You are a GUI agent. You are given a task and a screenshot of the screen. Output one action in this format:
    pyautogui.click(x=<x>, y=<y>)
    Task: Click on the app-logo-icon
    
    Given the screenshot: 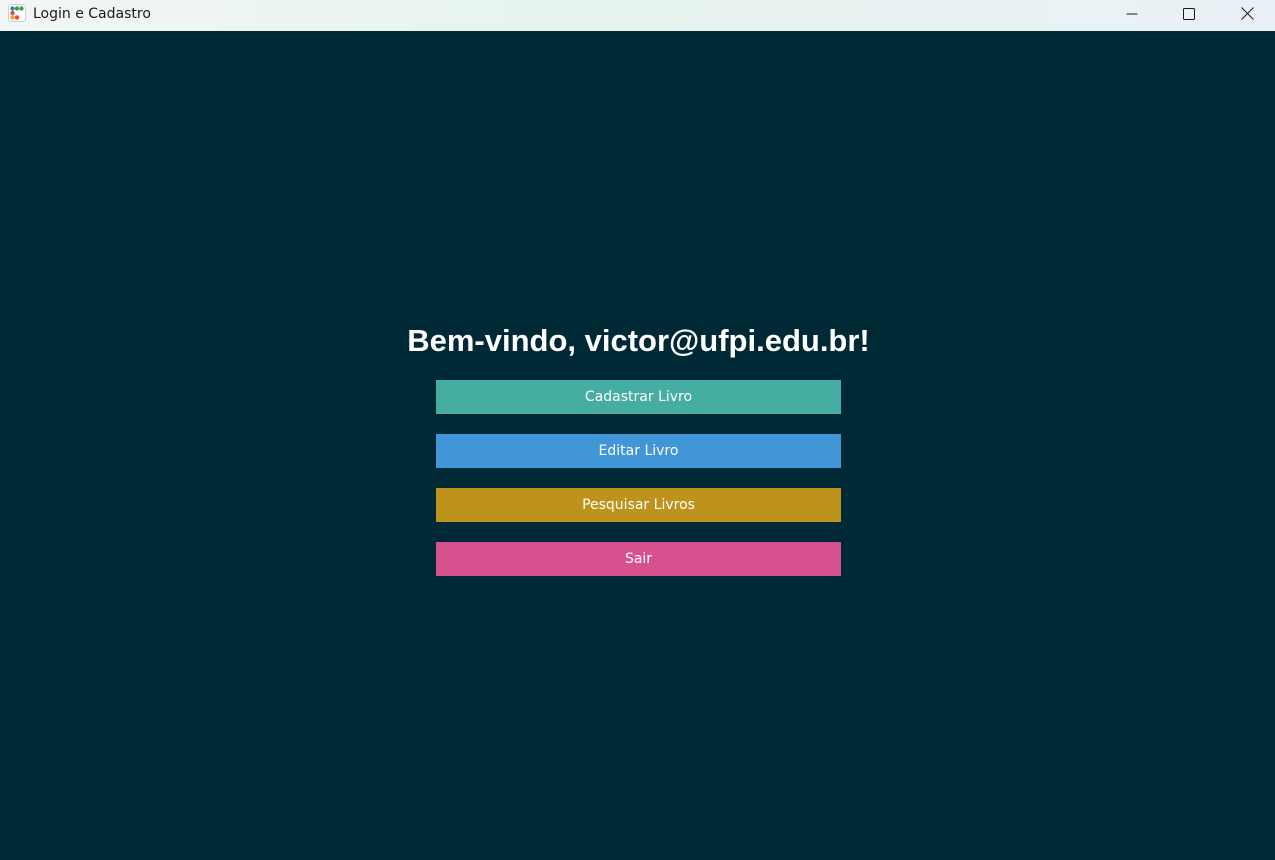 What is the action you would take?
    pyautogui.click(x=17, y=13)
    